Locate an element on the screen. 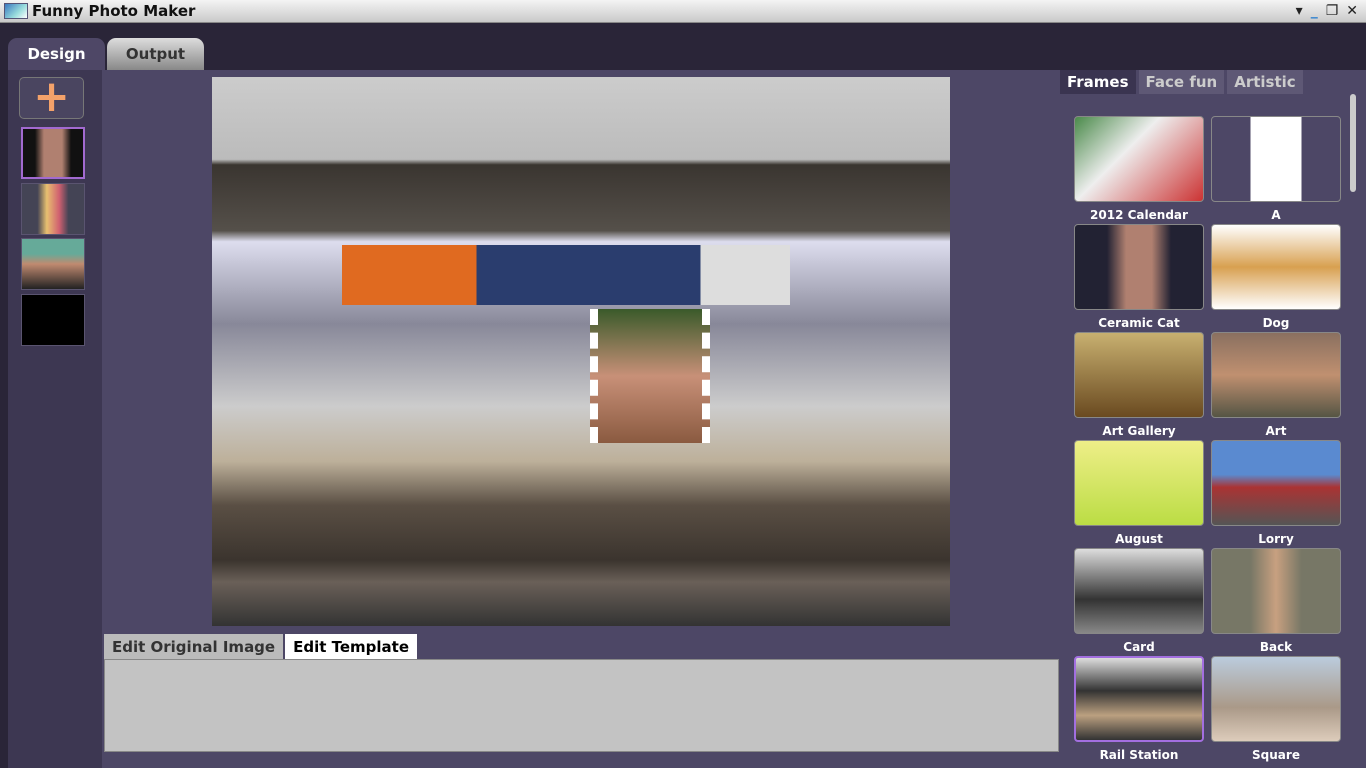 The height and width of the screenshot is (768, 1366). frame-item: Art Gallery is located at coordinates (1139, 385).